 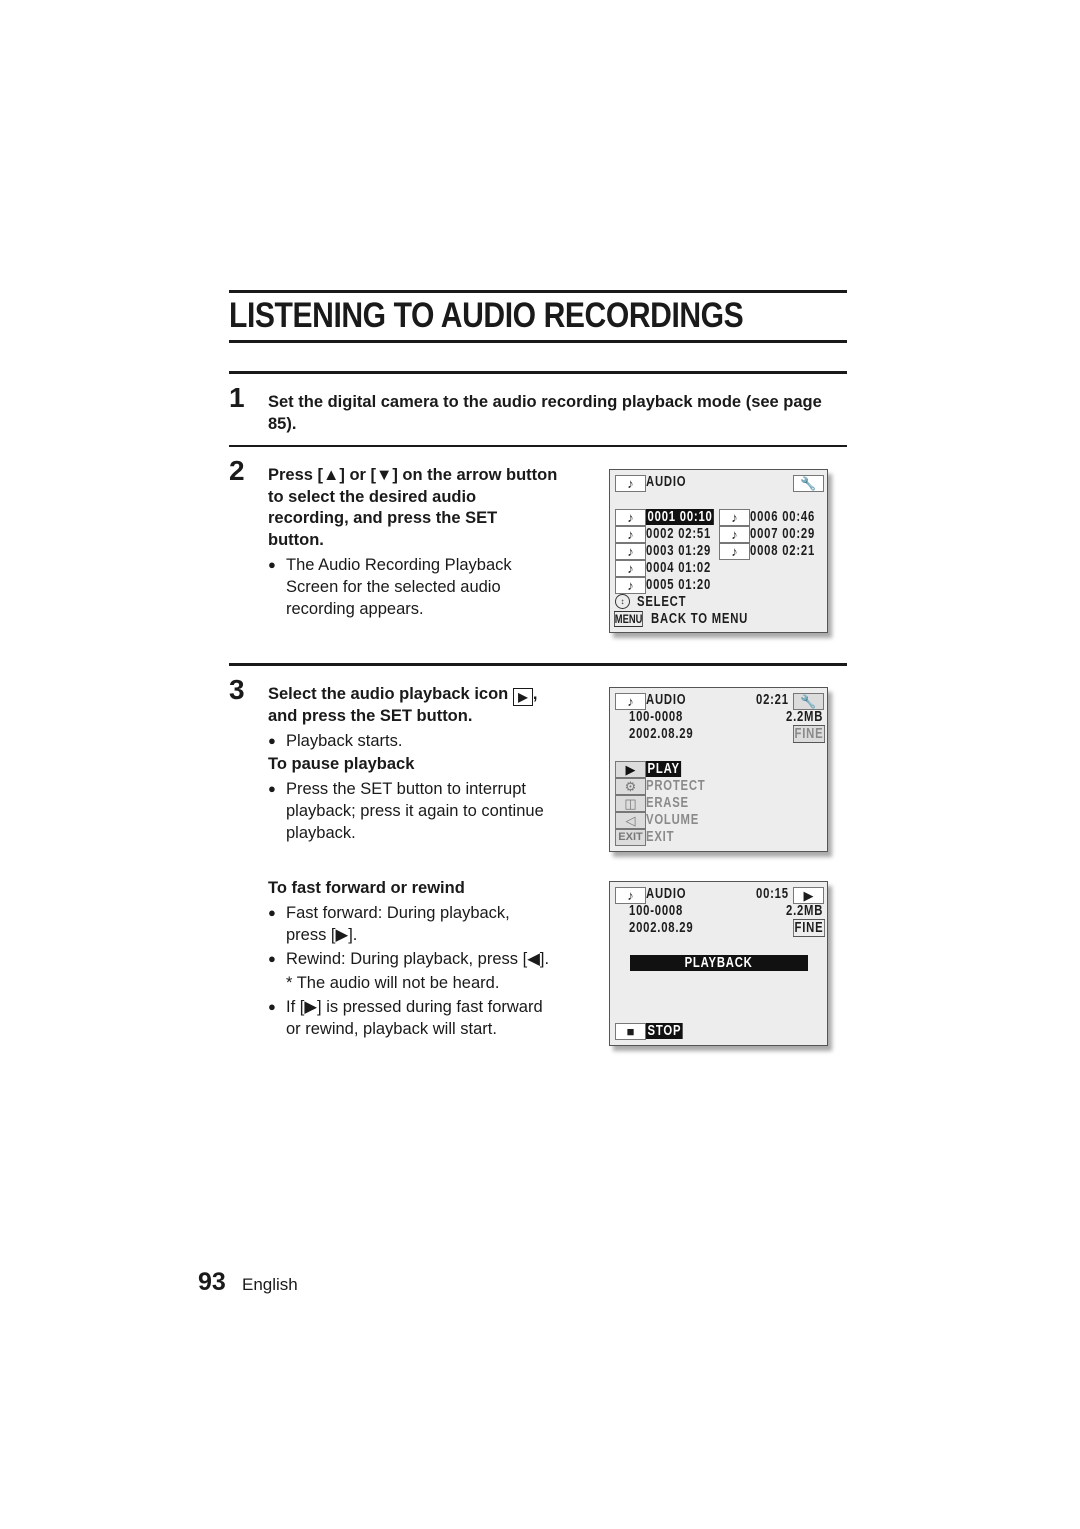 What do you see at coordinates (630, 1031) in the screenshot?
I see `stop-icon: ■` at bounding box center [630, 1031].